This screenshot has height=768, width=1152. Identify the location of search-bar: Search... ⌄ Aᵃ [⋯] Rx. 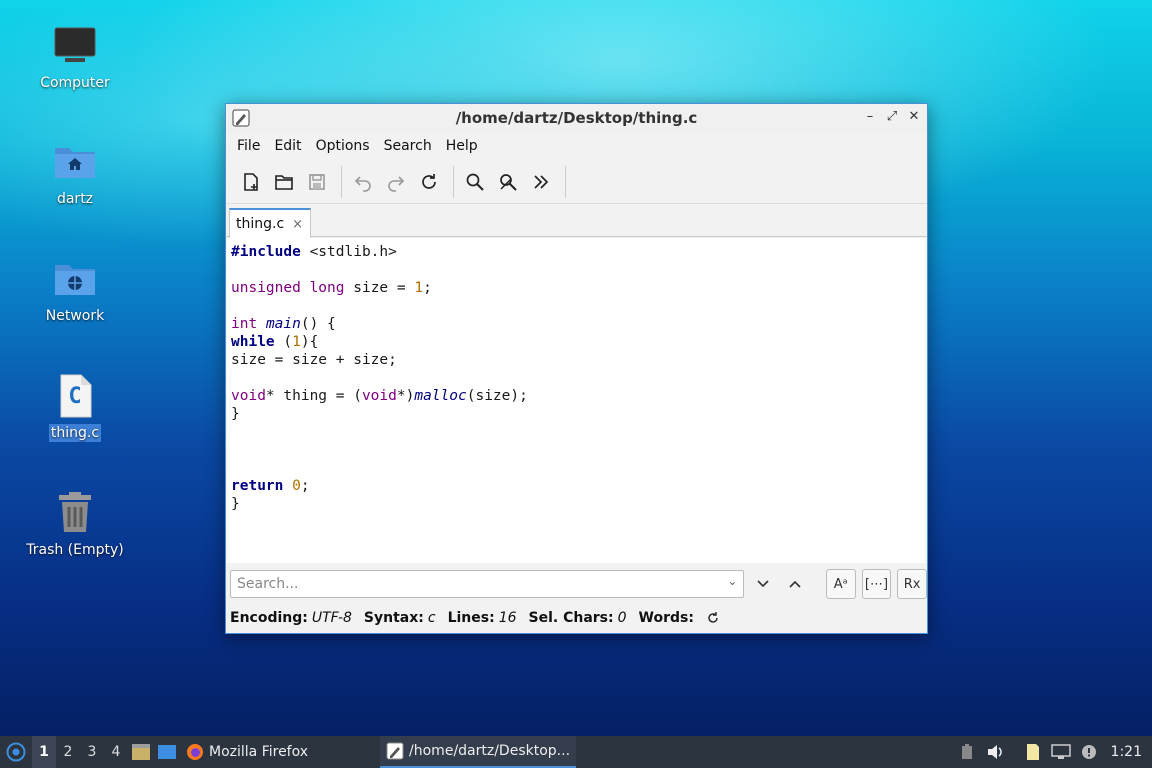
(576, 584).